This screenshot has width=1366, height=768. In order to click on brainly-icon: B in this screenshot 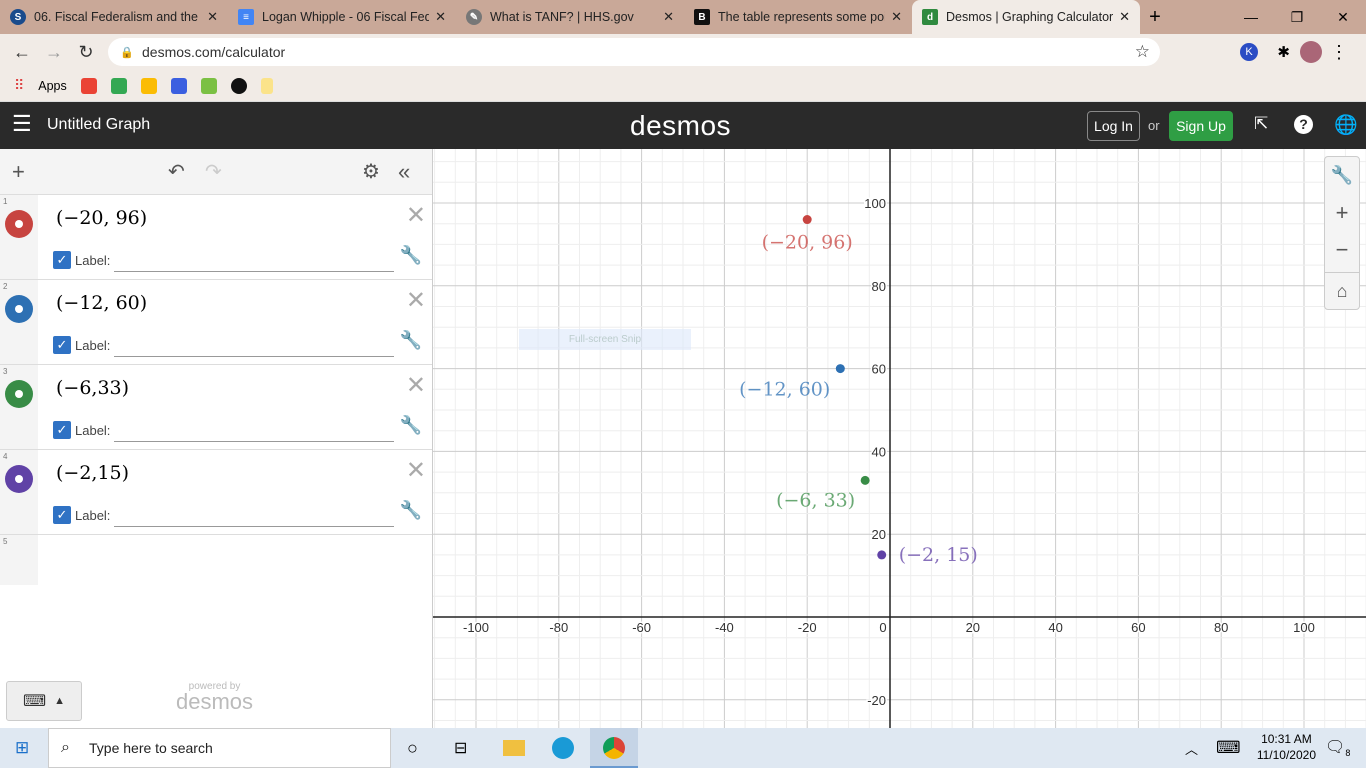, I will do `click(702, 17)`.